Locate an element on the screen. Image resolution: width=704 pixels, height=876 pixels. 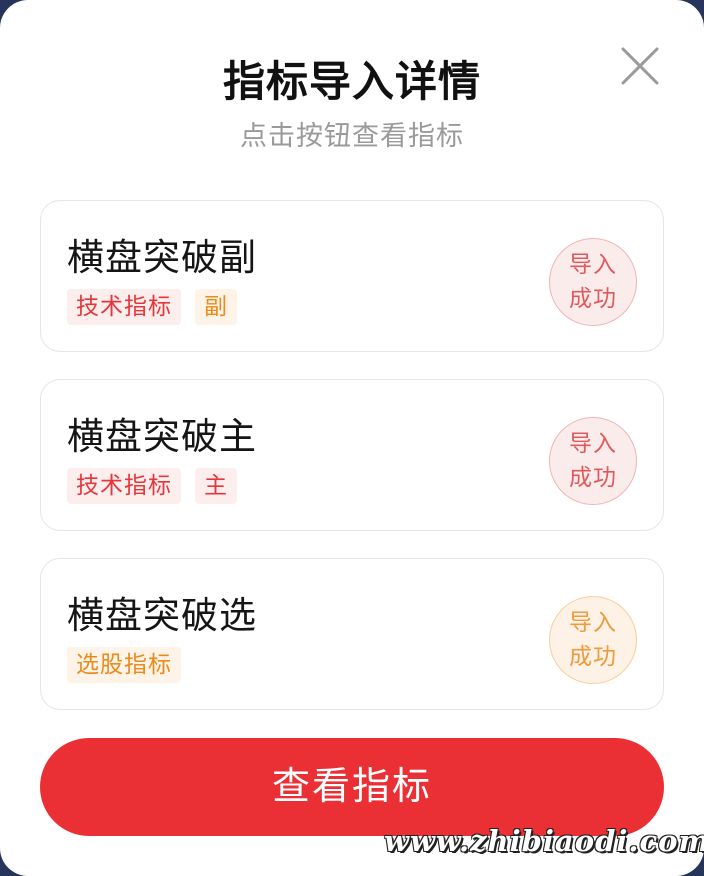
indicator-name: 横盘突破主 is located at coordinates (162, 436).